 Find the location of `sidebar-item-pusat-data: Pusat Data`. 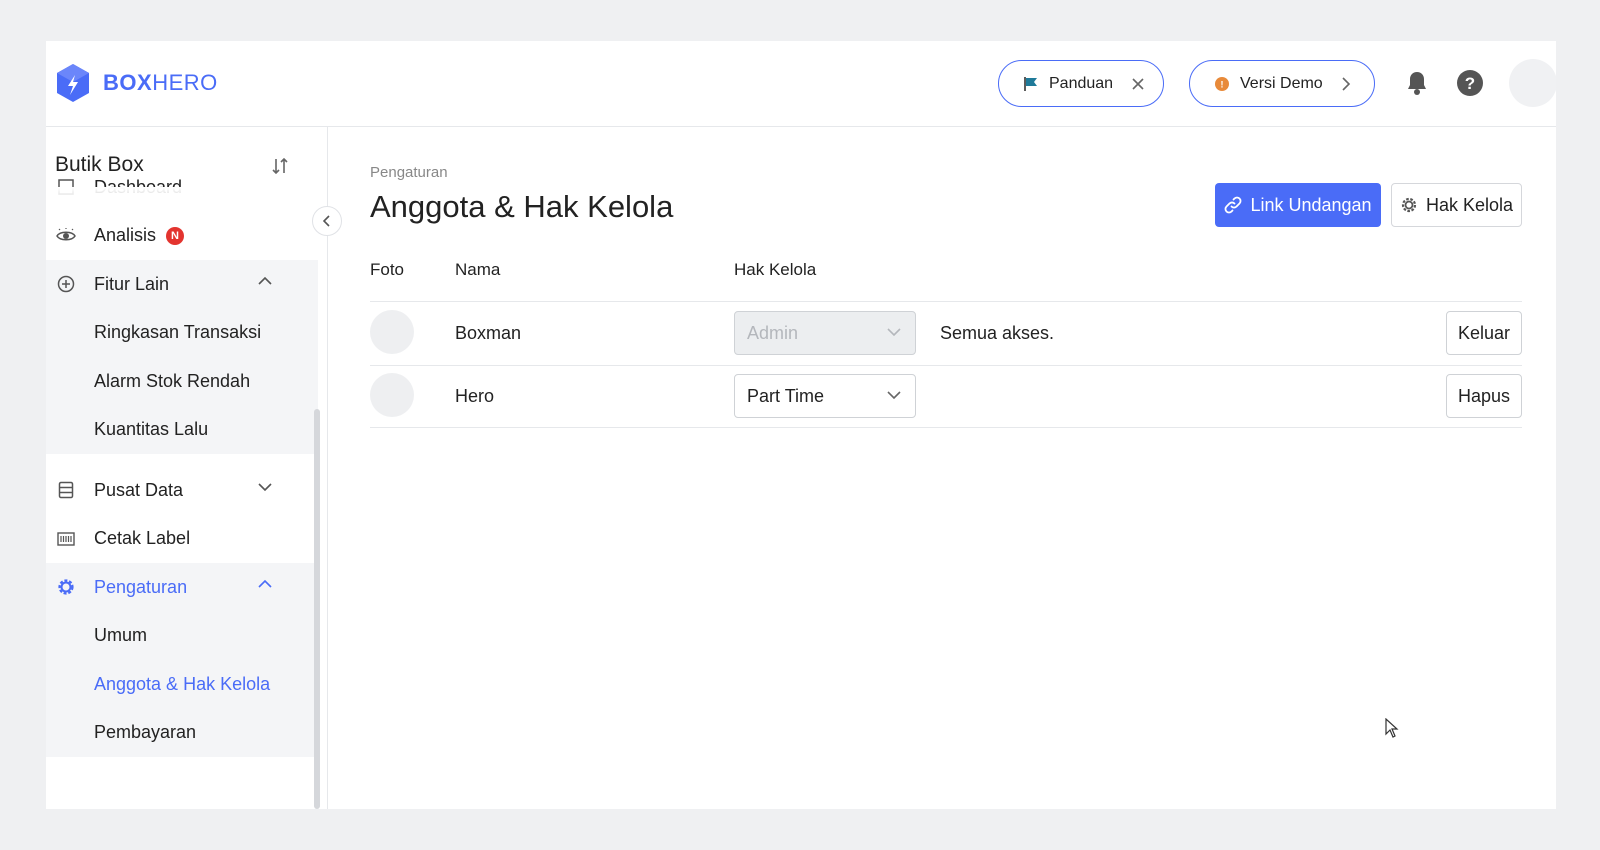

sidebar-item-pusat-data: Pusat Data is located at coordinates (182, 490).